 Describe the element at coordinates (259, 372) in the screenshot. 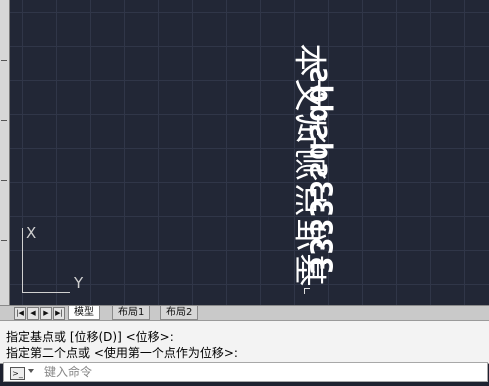

I see `command-input` at that location.